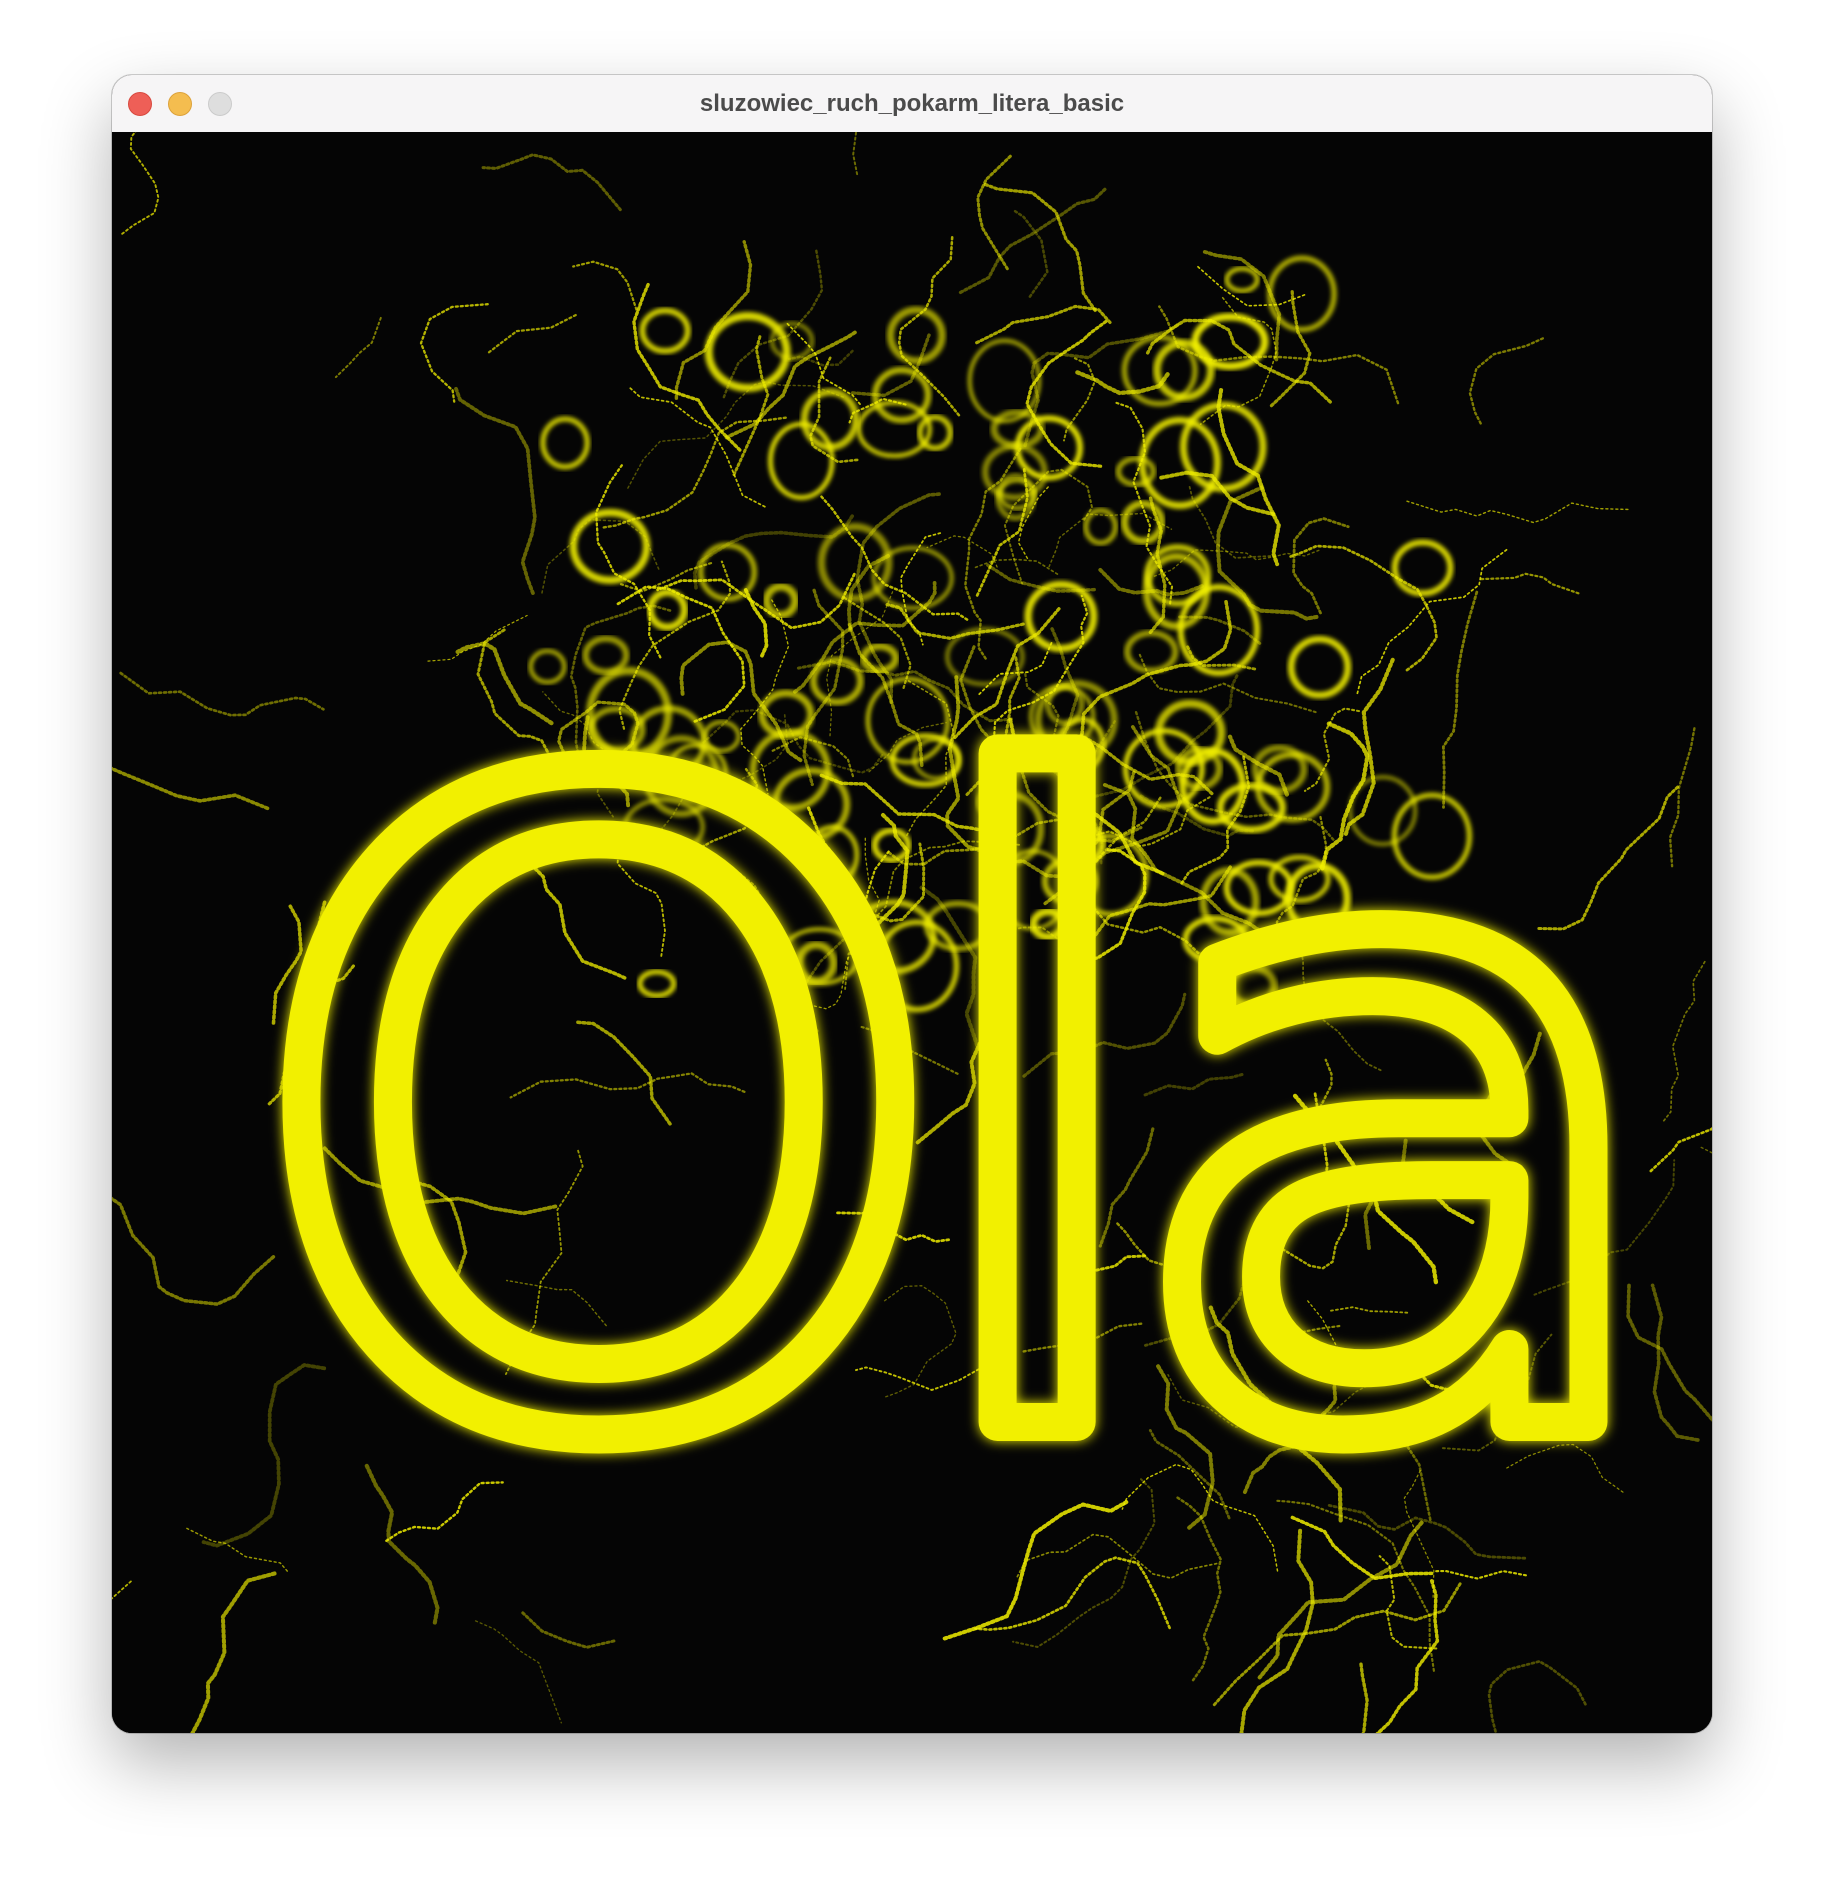 The width and height of the screenshot is (1824, 1880). I want to click on title-bar: sluzowiec_ruch_pokarm_litera_basic, so click(912, 104).